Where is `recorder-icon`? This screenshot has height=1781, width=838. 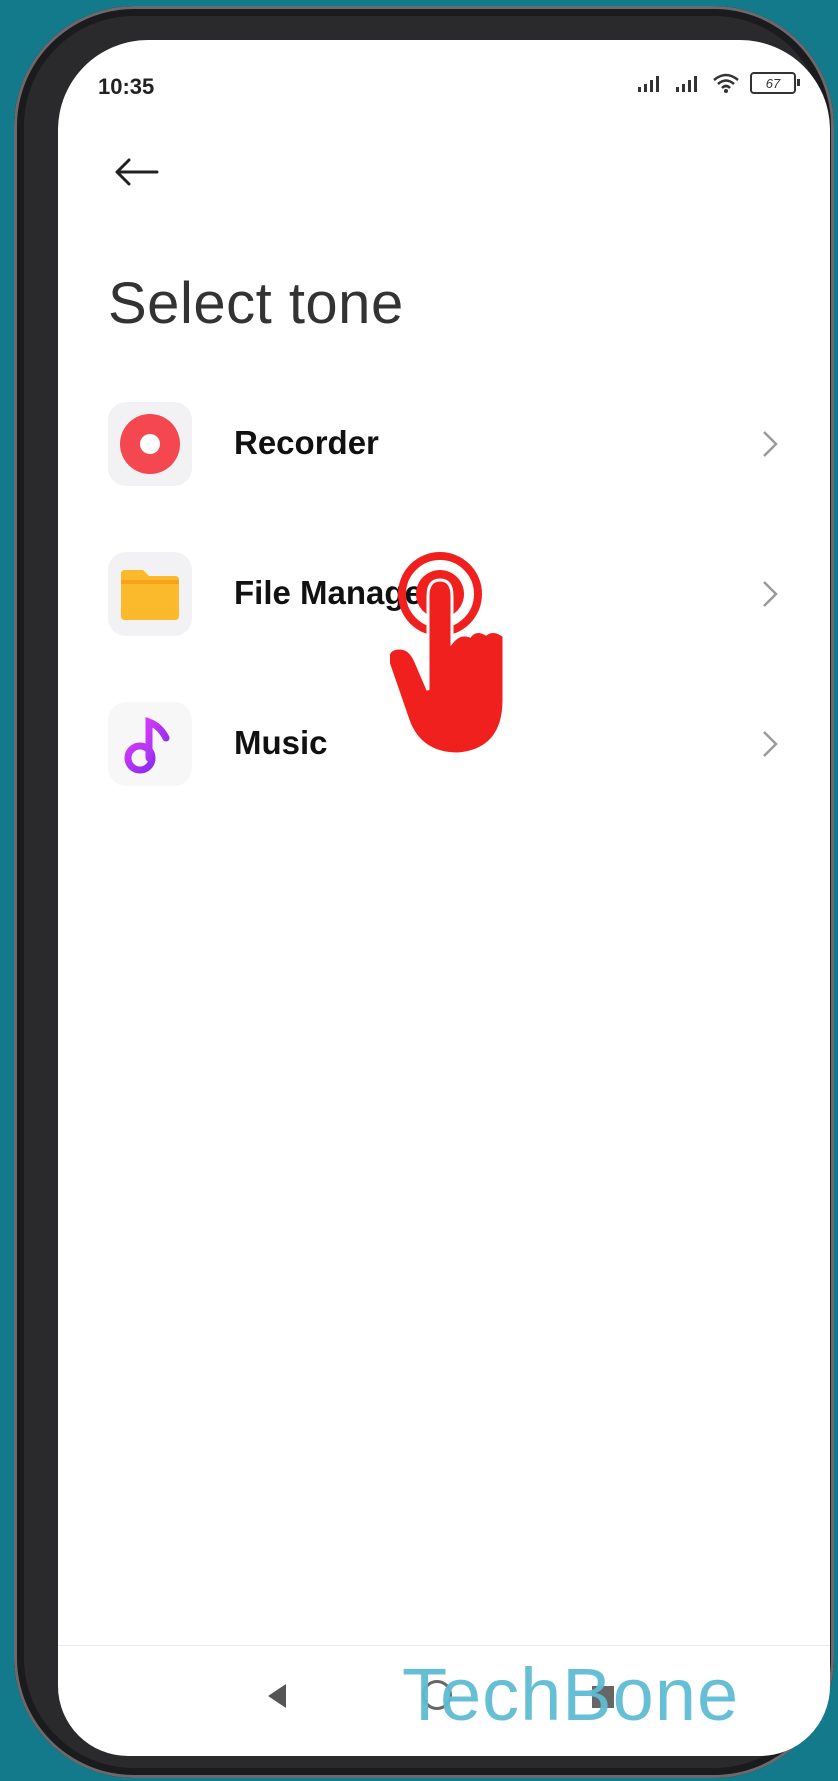 recorder-icon is located at coordinates (150, 444).